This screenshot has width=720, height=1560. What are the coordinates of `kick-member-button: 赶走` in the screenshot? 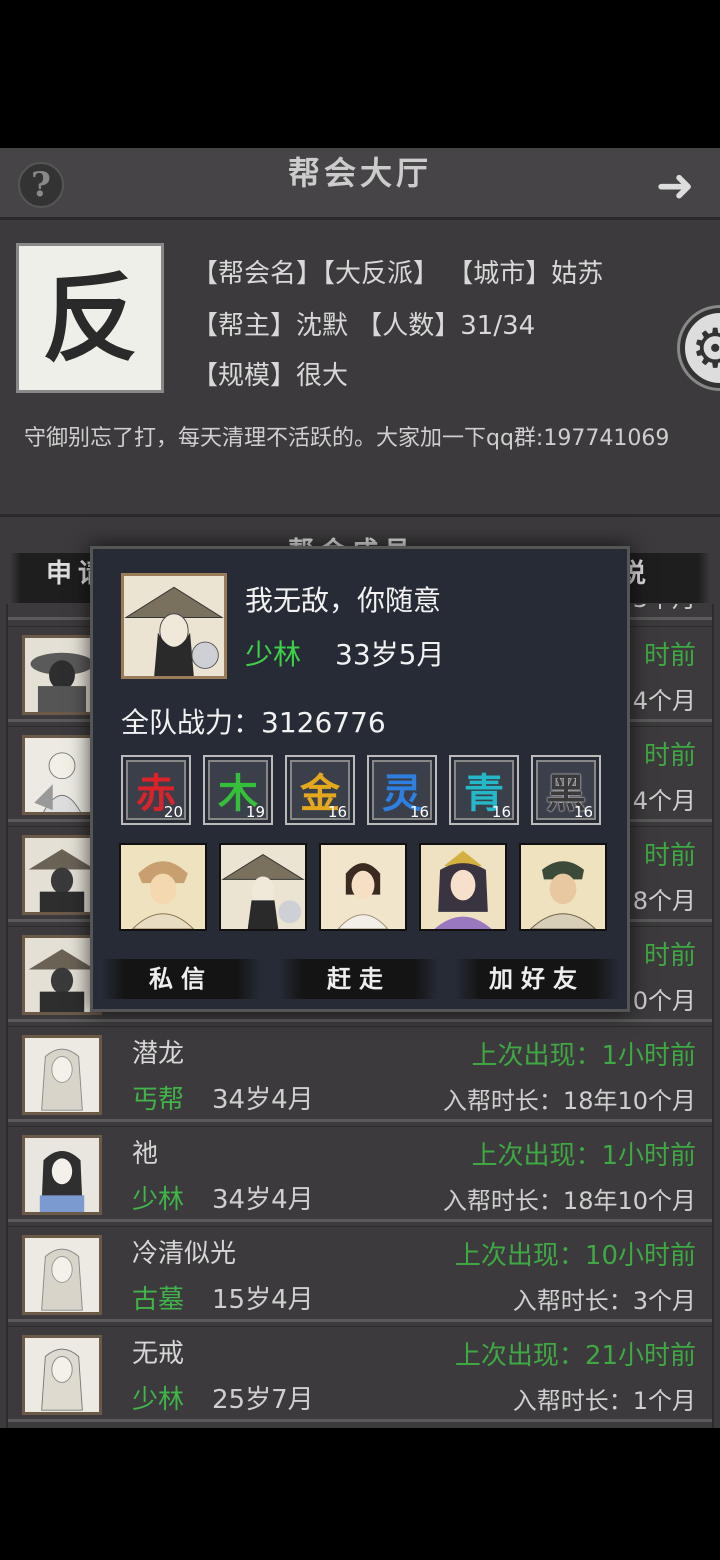 It's located at (359, 979).